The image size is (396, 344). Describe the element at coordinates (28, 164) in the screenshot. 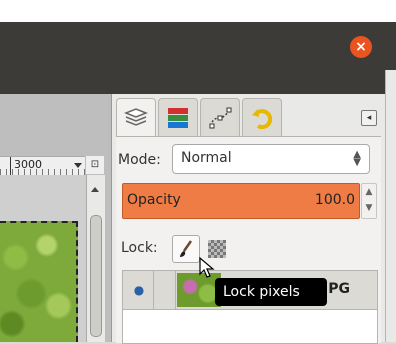

I see `ruler-label: 3000` at that location.